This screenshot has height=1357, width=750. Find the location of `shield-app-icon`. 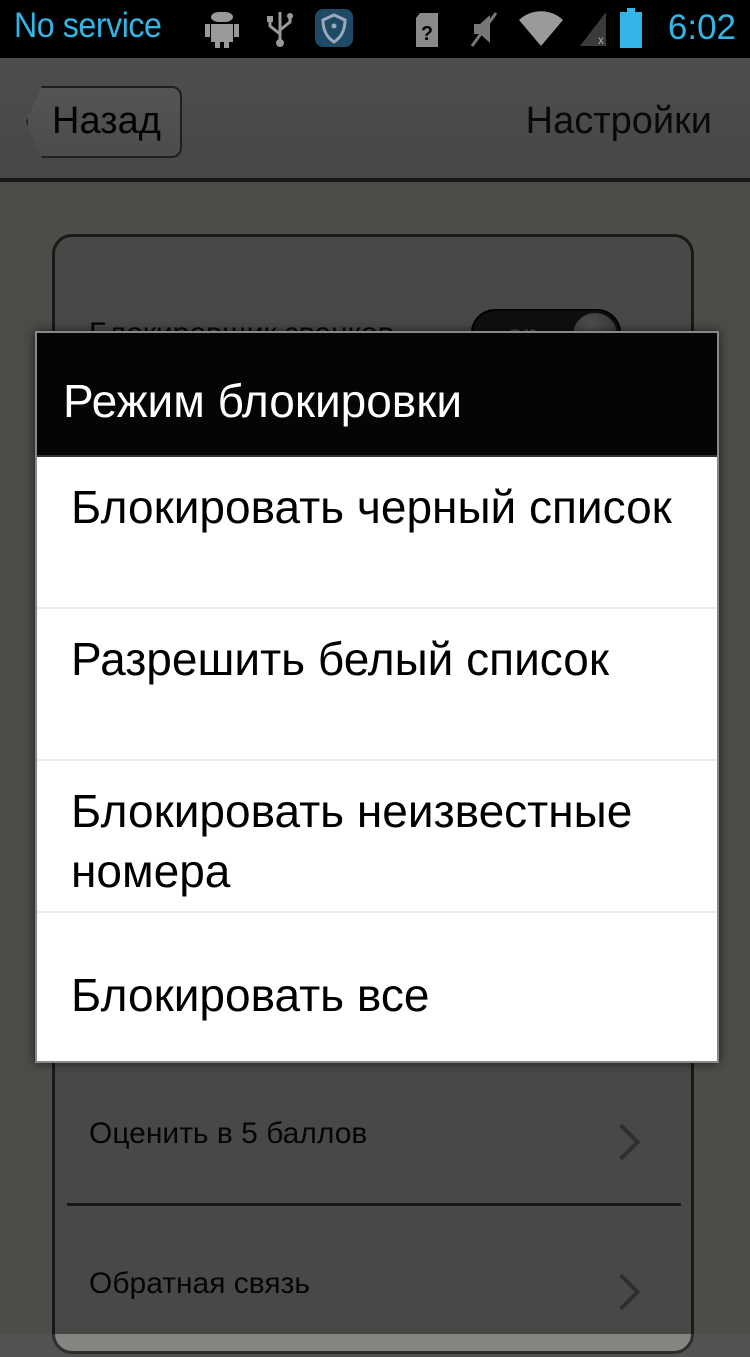

shield-app-icon is located at coordinates (334, 30).